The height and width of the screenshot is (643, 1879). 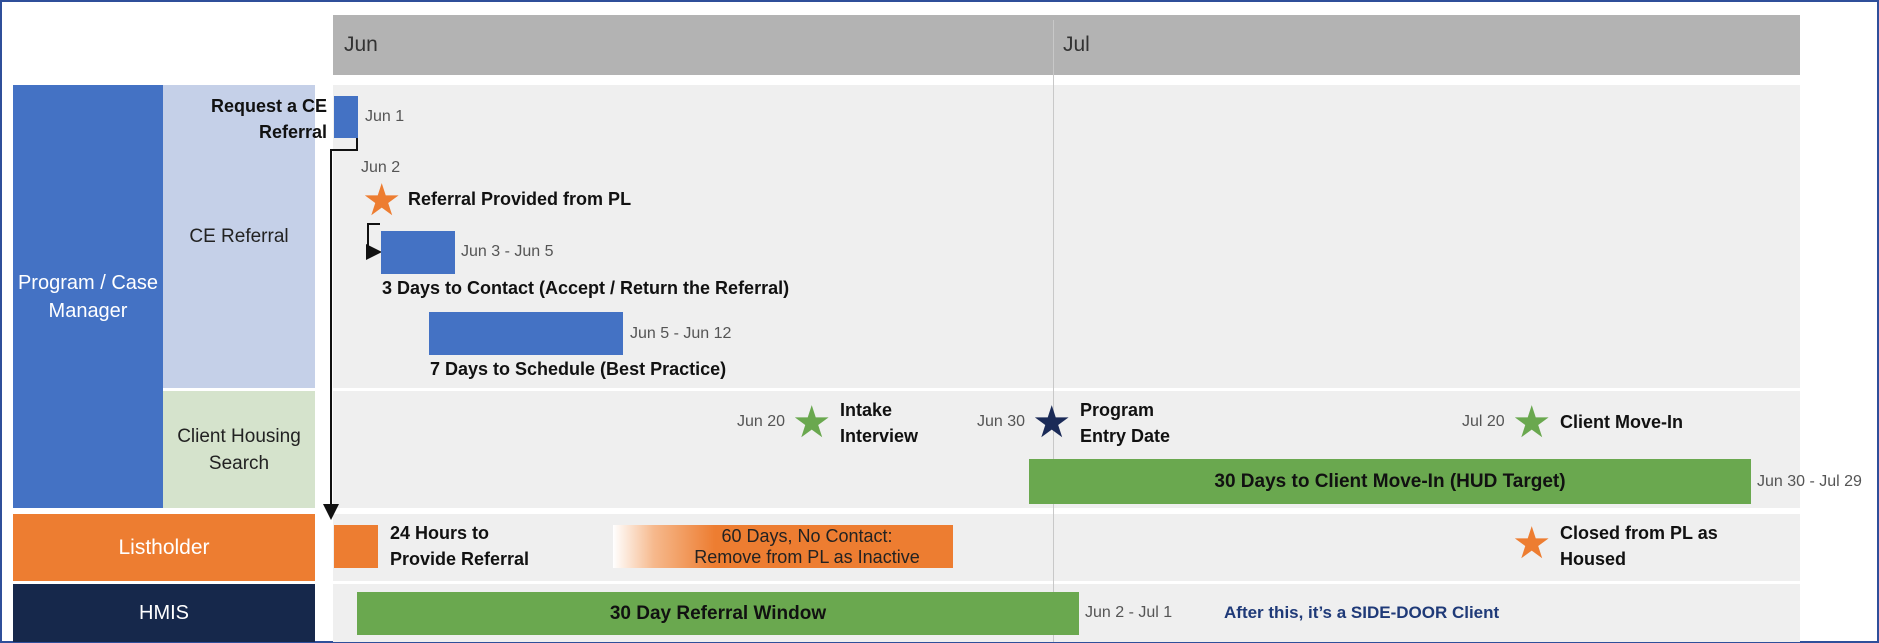 I want to click on intake-label: Intake Interview, so click(x=879, y=423).